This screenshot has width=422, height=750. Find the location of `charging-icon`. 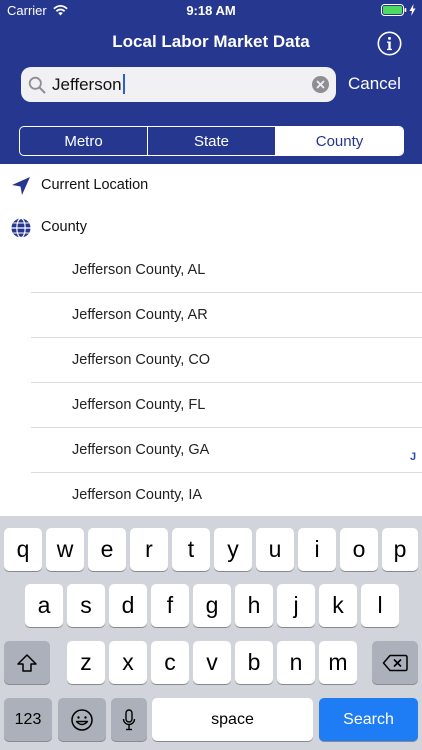

charging-icon is located at coordinates (412, 10).